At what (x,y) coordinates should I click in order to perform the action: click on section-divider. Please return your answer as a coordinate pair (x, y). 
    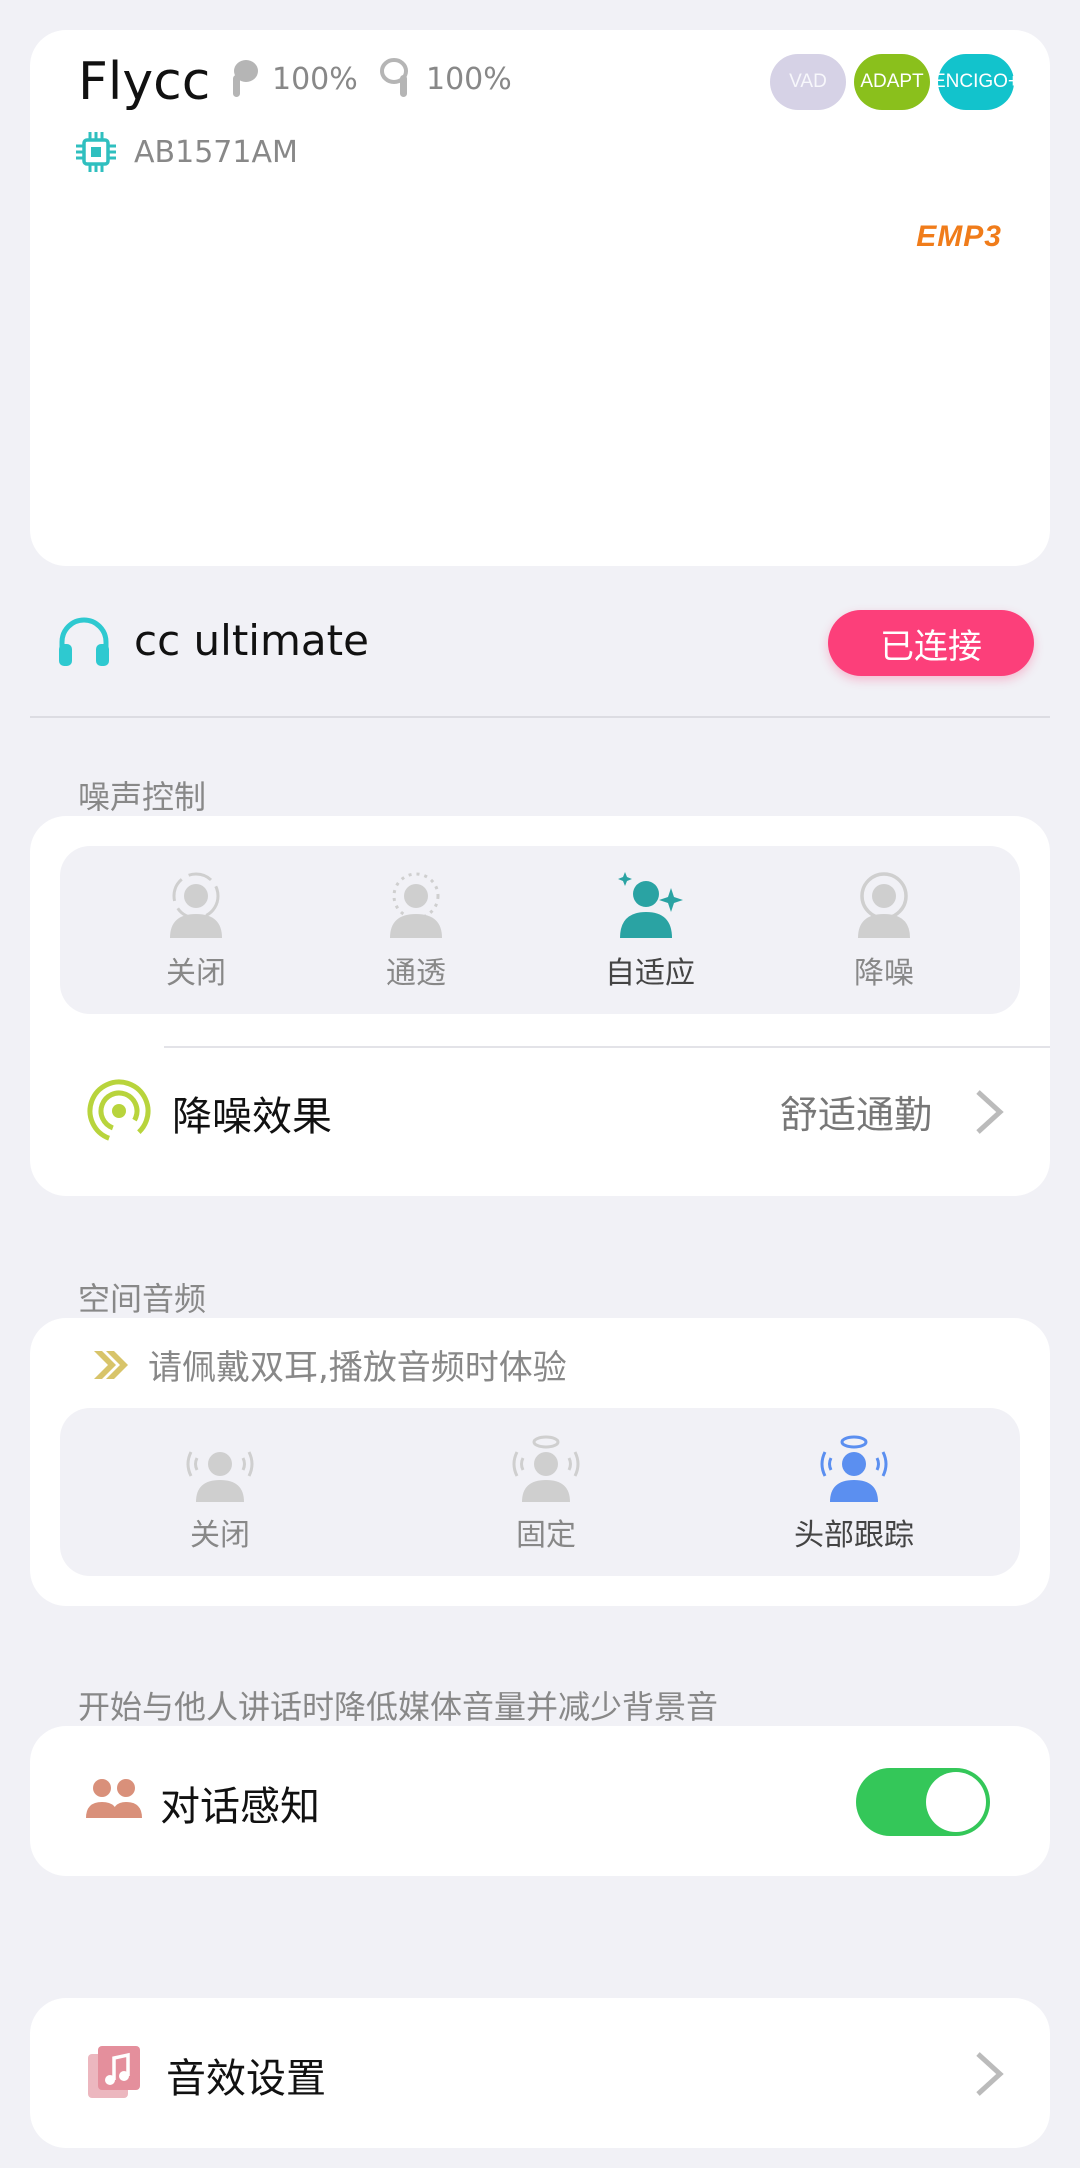
    Looking at the image, I should click on (540, 717).